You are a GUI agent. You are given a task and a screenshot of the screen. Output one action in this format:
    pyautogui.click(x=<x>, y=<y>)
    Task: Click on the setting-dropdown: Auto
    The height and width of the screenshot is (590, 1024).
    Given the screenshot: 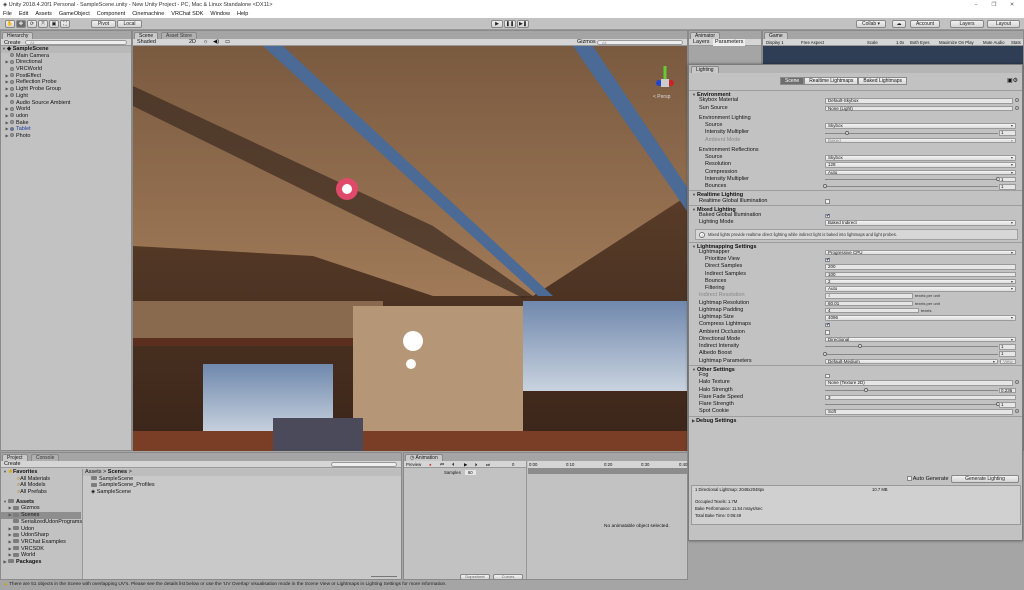 What is the action you would take?
    pyautogui.click(x=920, y=289)
    